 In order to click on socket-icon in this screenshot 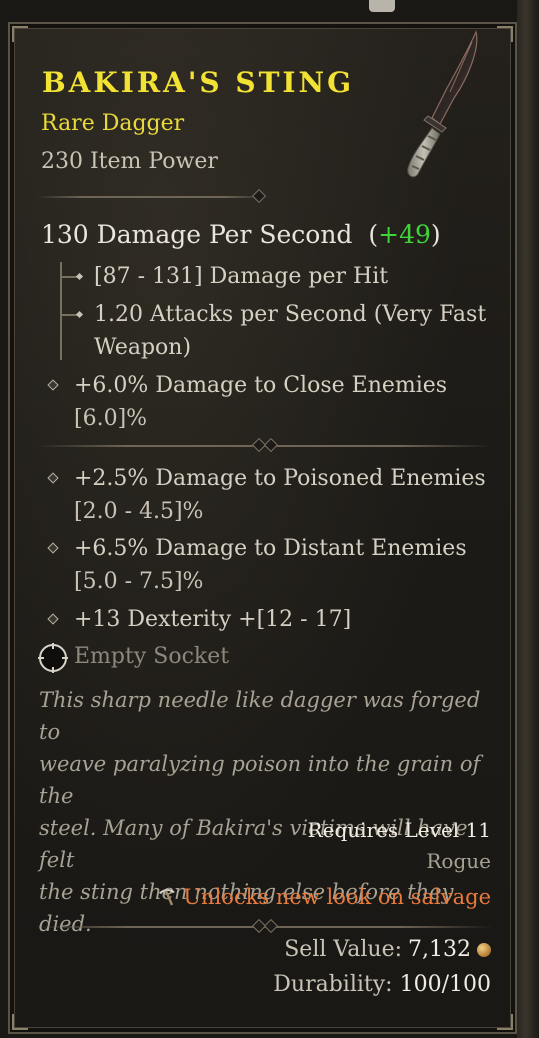, I will do `click(53, 658)`.